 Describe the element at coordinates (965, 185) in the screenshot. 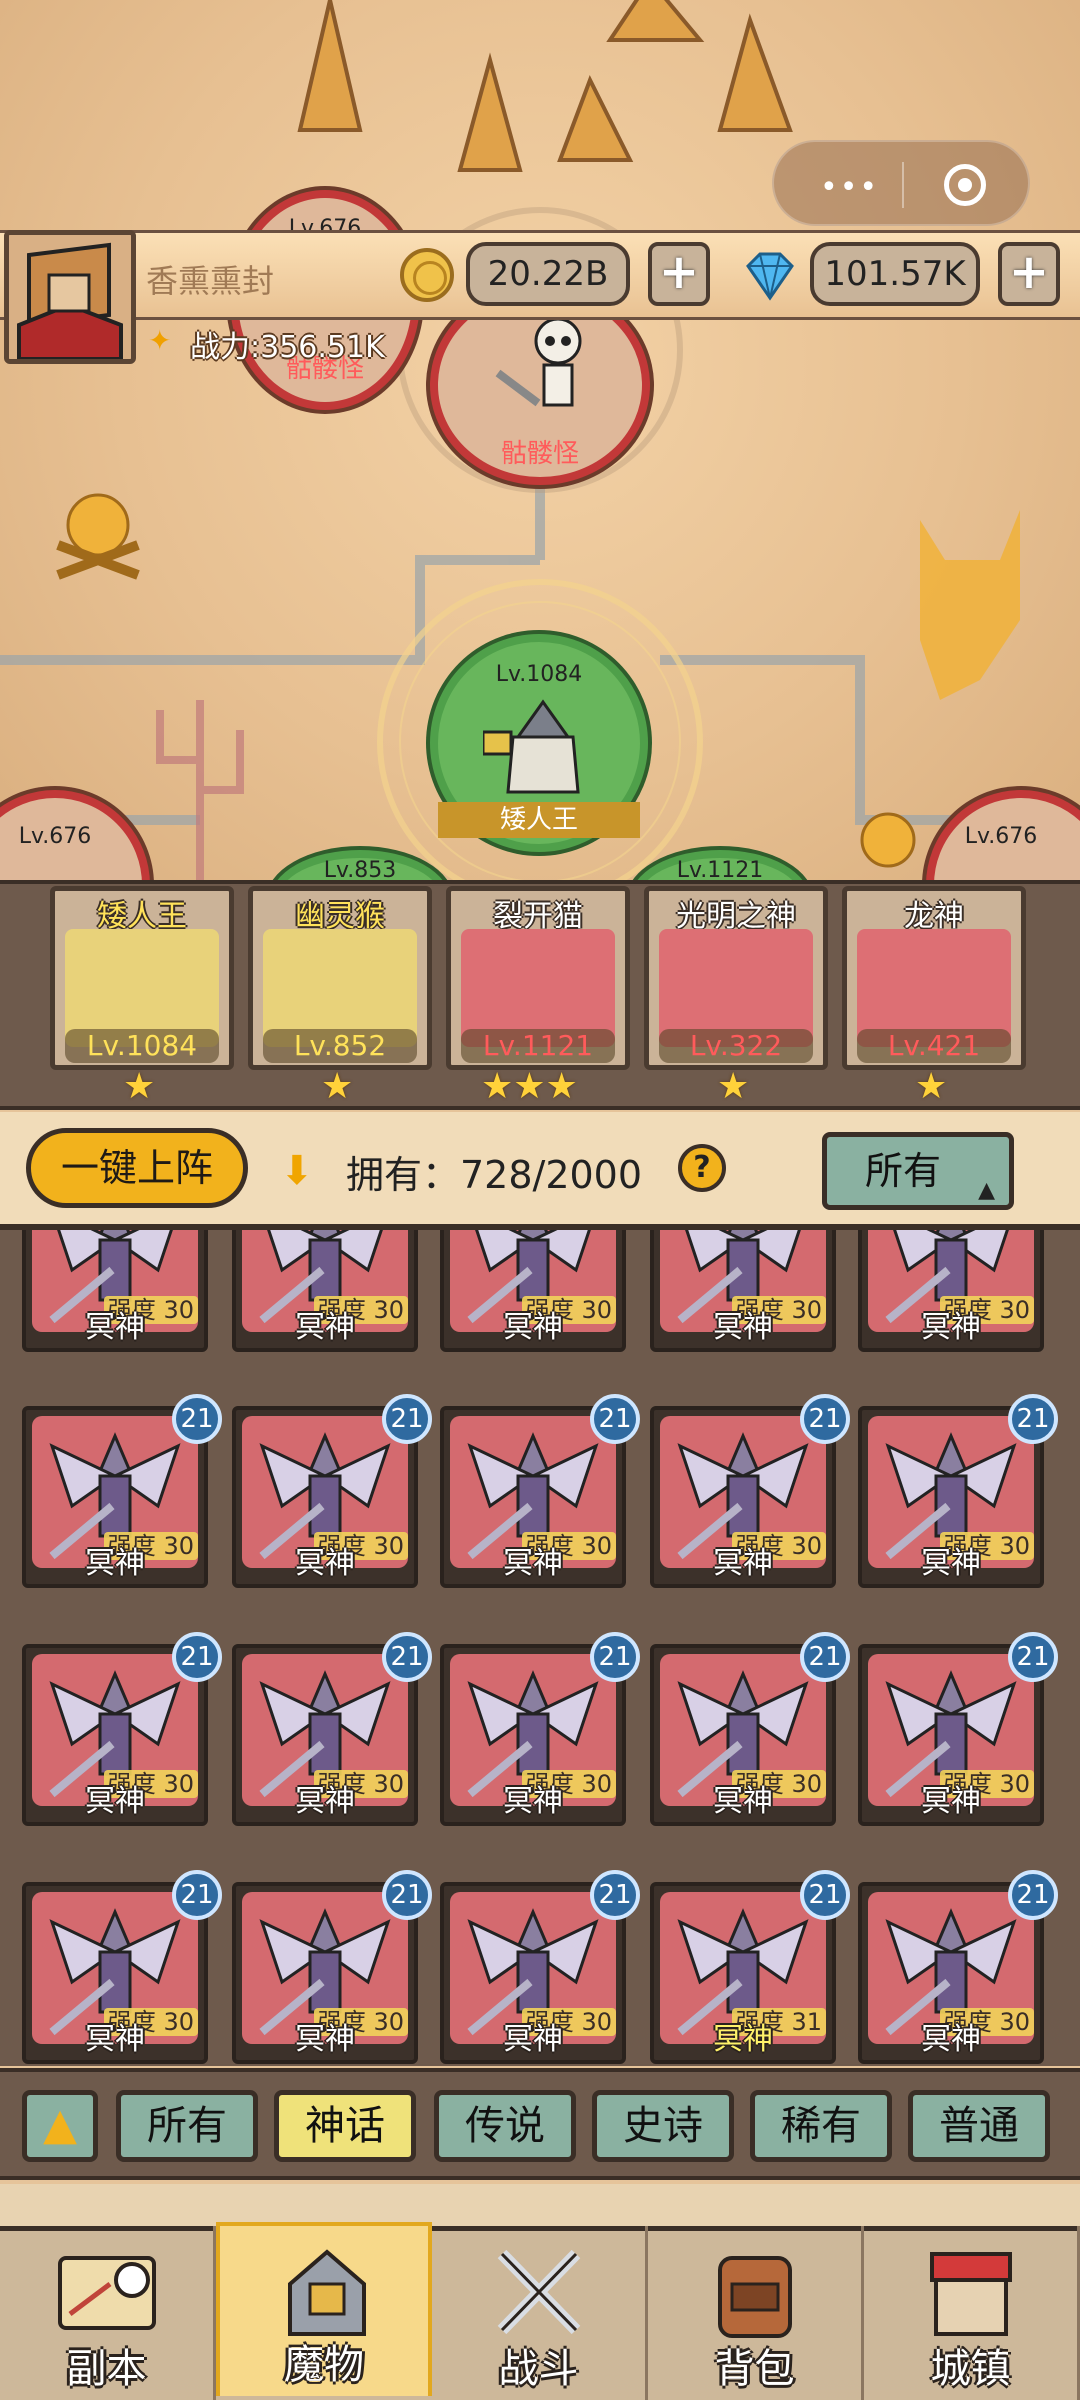

I see `target-circle-icon` at that location.